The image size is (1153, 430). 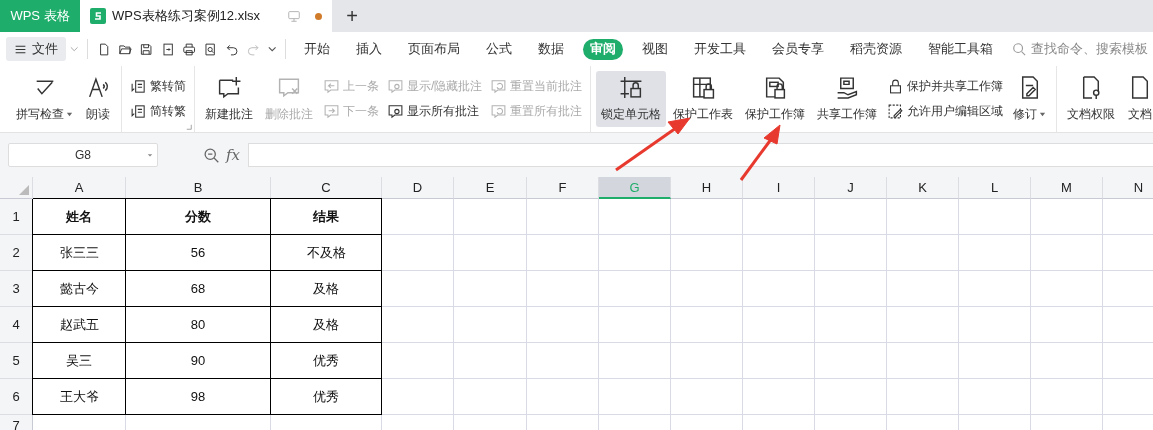 What do you see at coordinates (876, 49) in the screenshot?
I see `menu-tab: 稻壳资源` at bounding box center [876, 49].